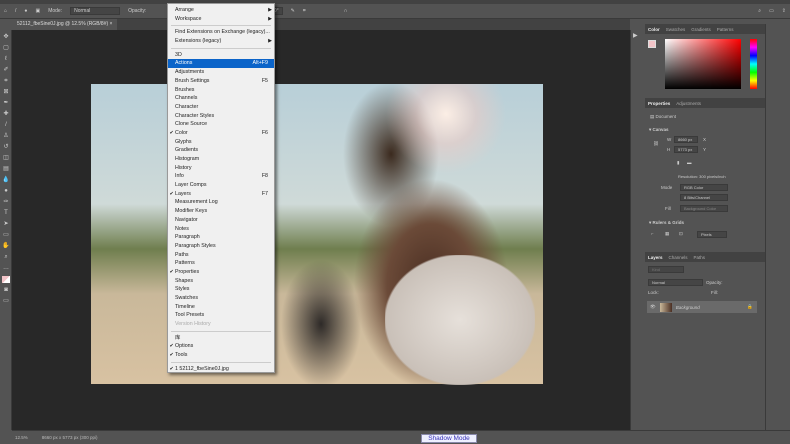 The image size is (790, 444). I want to click on gradient-tool-icon: ▤, so click(6, 169).